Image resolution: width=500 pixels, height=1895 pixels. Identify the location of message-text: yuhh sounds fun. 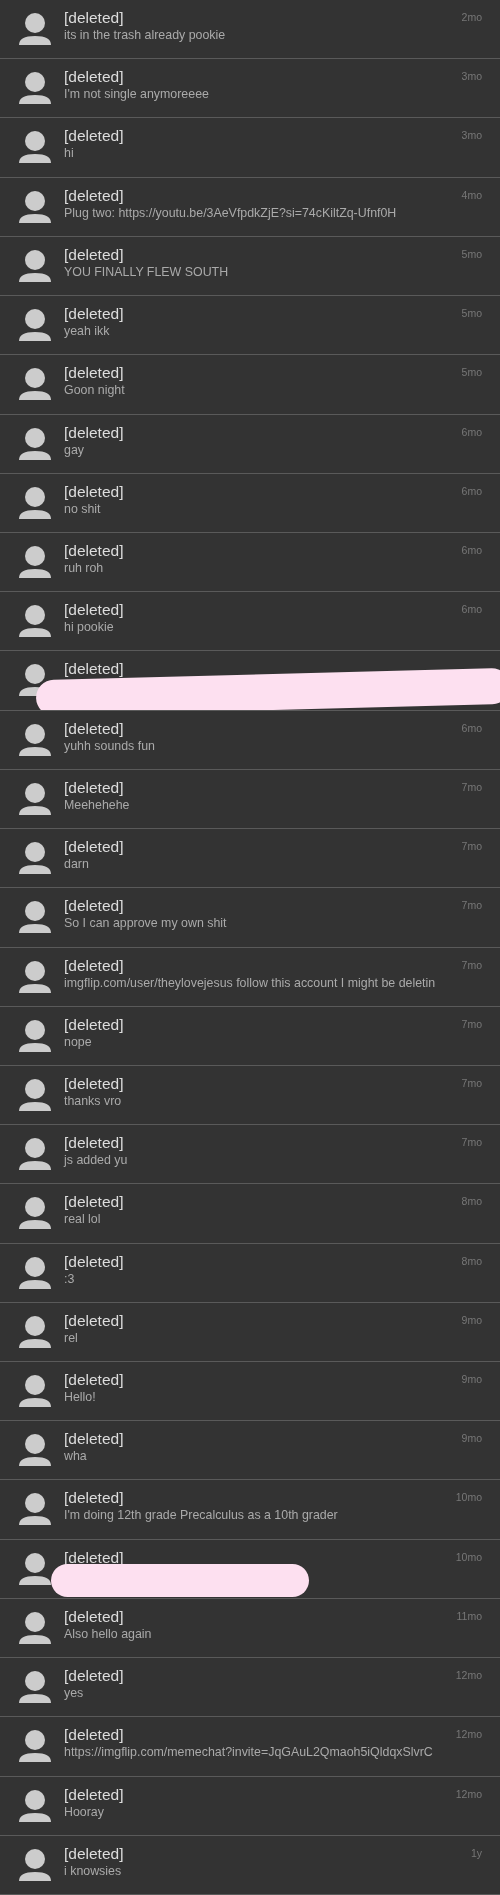
(109, 745).